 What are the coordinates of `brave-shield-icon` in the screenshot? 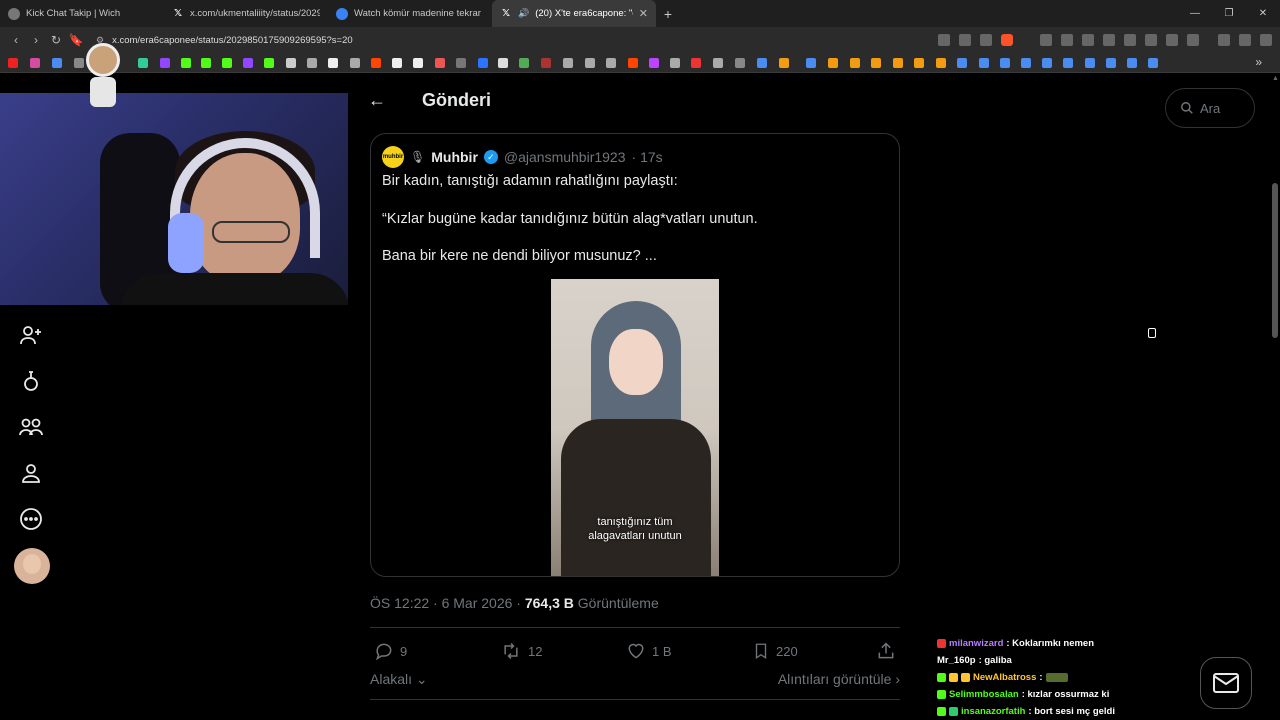 It's located at (1007, 40).